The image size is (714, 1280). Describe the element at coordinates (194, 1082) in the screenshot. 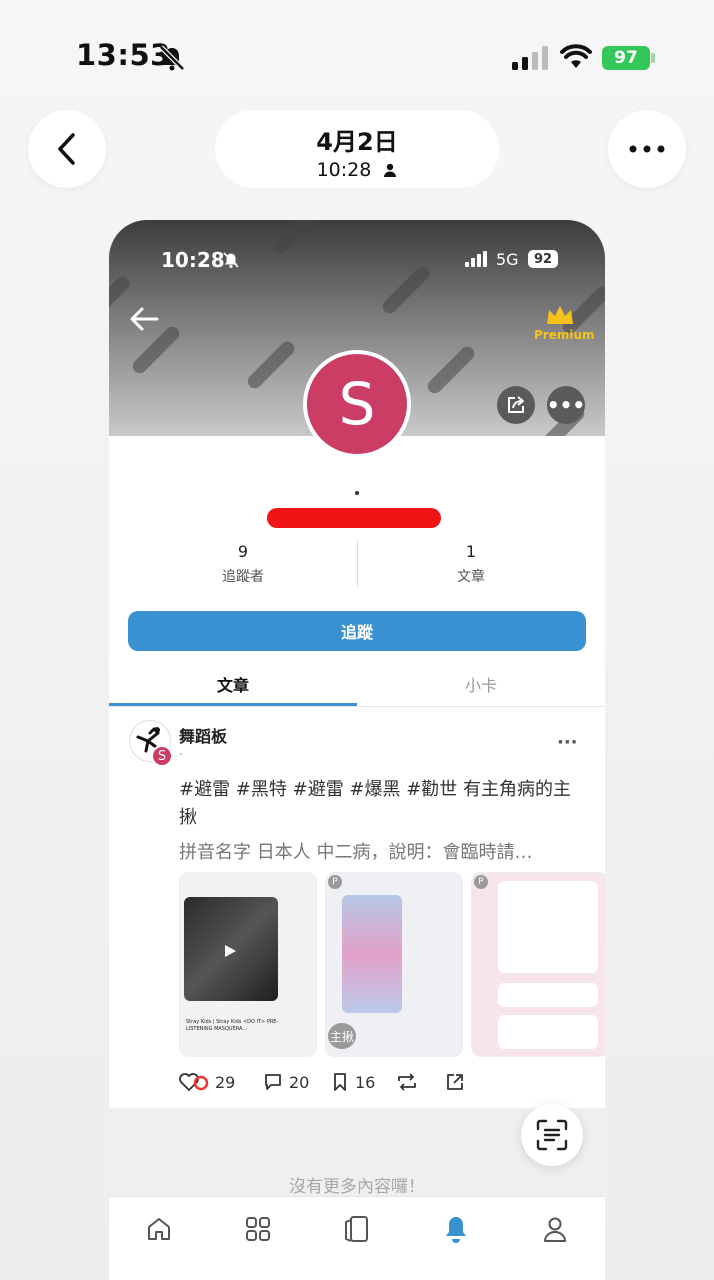

I see `heart-icon` at that location.